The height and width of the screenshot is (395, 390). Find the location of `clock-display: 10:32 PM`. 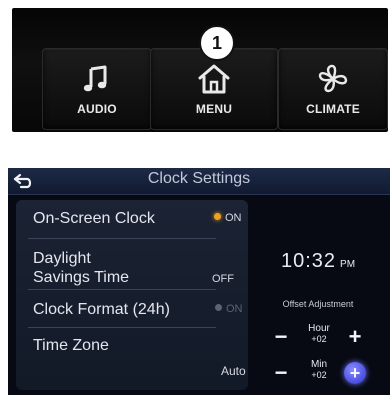

clock-display: 10:32 PM is located at coordinates (318, 261).